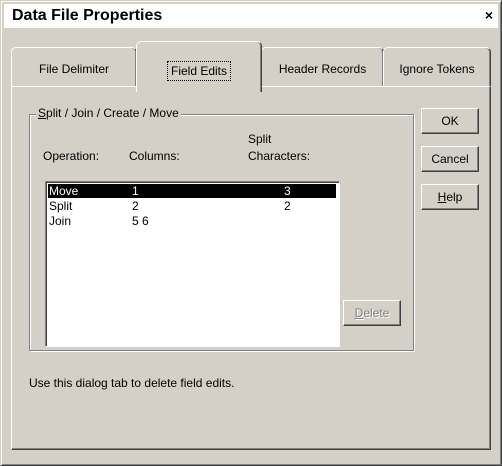  I want to click on operation-cell: Join, so click(60, 221).